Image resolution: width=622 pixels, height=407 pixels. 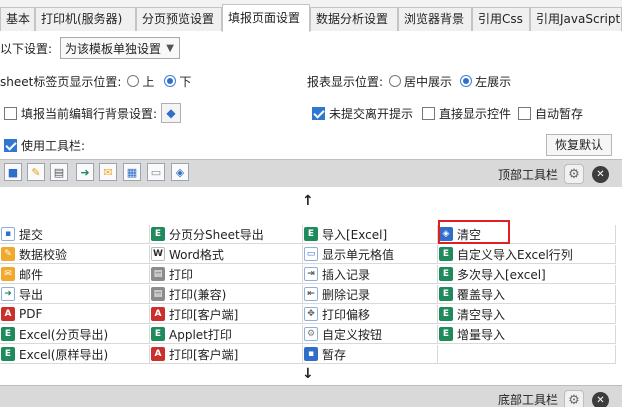 What do you see at coordinates (89, 113) in the screenshot?
I see `fill-bg-label: 填报当前编辑行背景设置:` at bounding box center [89, 113].